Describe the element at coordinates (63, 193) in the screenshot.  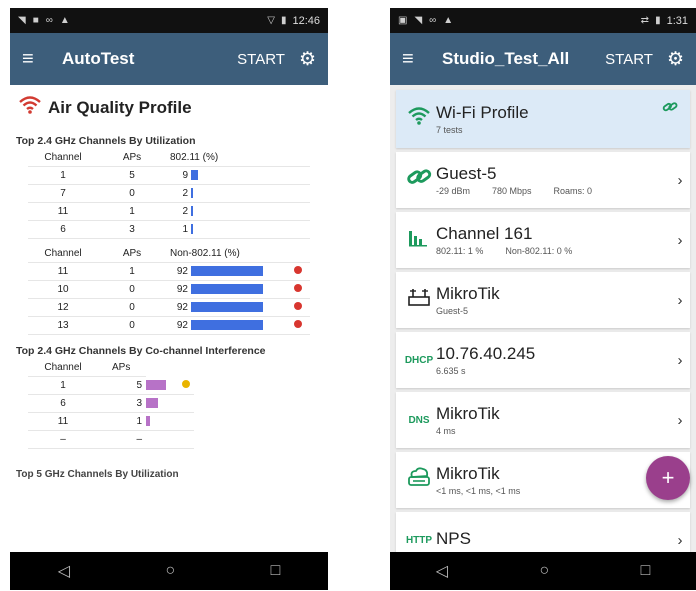
I see `channel-cell: 7` at that location.